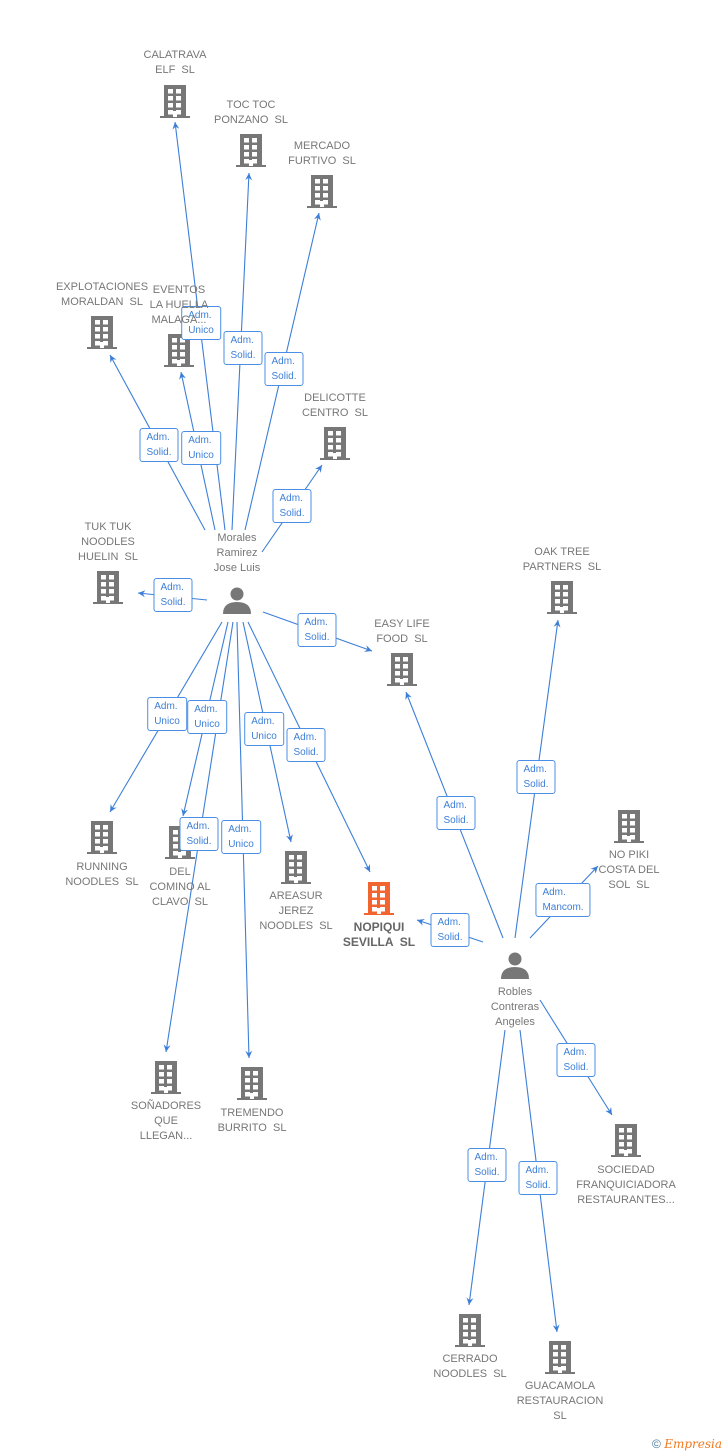  Describe the element at coordinates (562, 560) in the screenshot. I see `node-label-oak: OAK TREE PARTNERS SL` at that location.